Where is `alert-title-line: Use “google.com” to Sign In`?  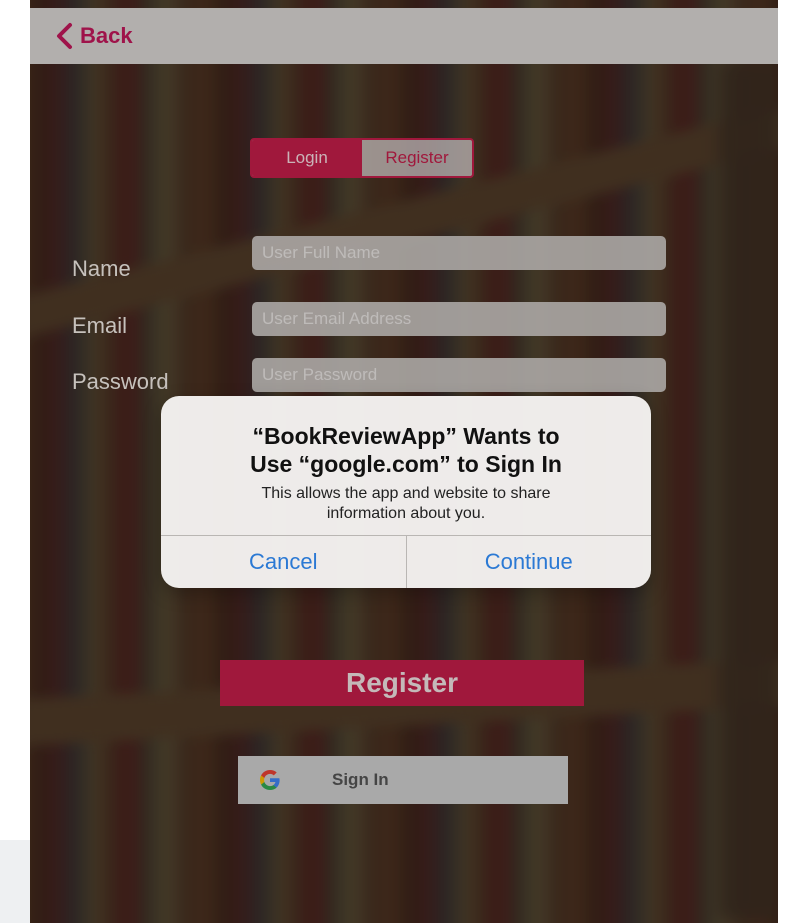 alert-title-line: Use “google.com” to Sign In is located at coordinates (406, 464).